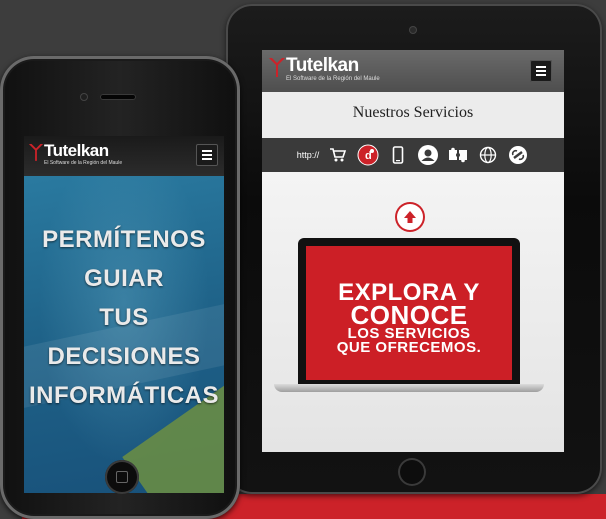  What do you see at coordinates (124, 395) in the screenshot?
I see `hero-line-5: INFORMÁTICAS` at bounding box center [124, 395].